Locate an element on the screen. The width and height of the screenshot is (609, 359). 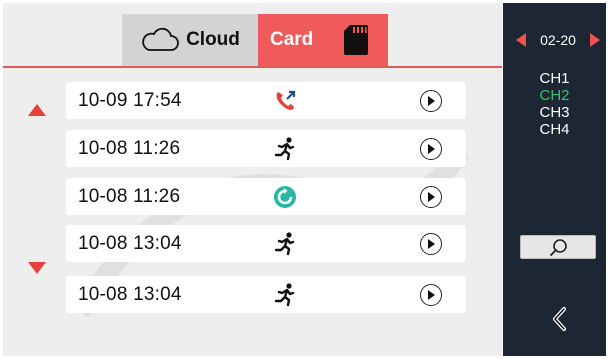
down-arrow-icon is located at coordinates (37, 268).